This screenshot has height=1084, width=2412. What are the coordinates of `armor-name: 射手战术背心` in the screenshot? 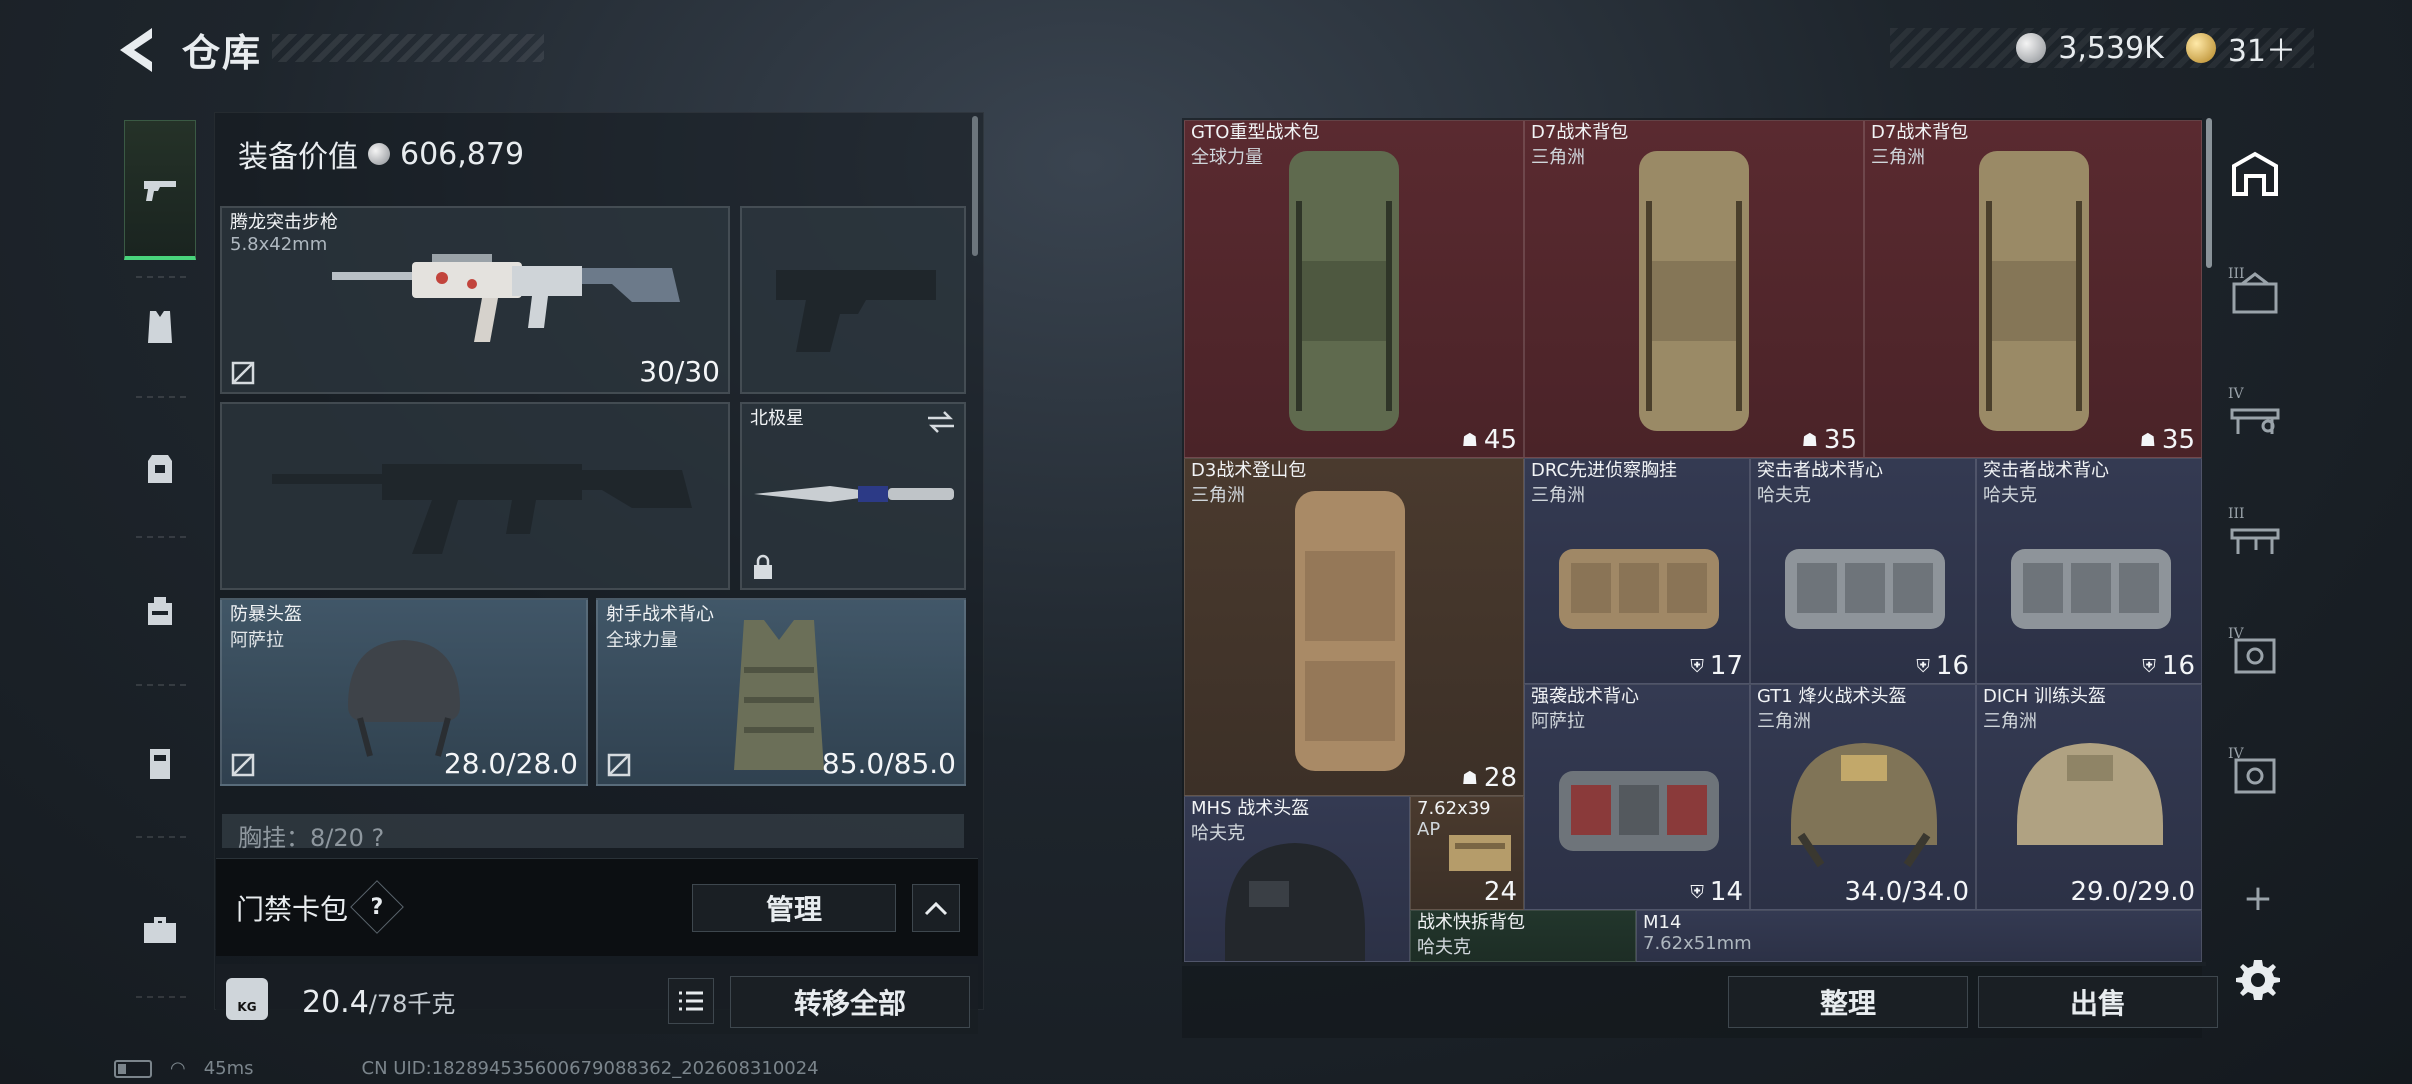 It's located at (660, 614).